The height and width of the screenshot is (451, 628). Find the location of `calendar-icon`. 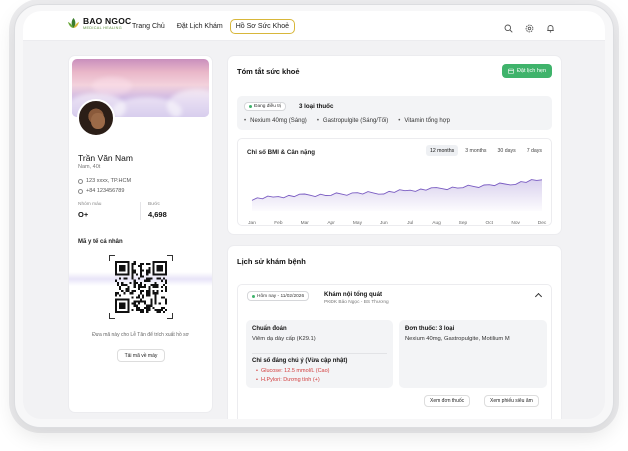

calendar-icon is located at coordinates (511, 71).